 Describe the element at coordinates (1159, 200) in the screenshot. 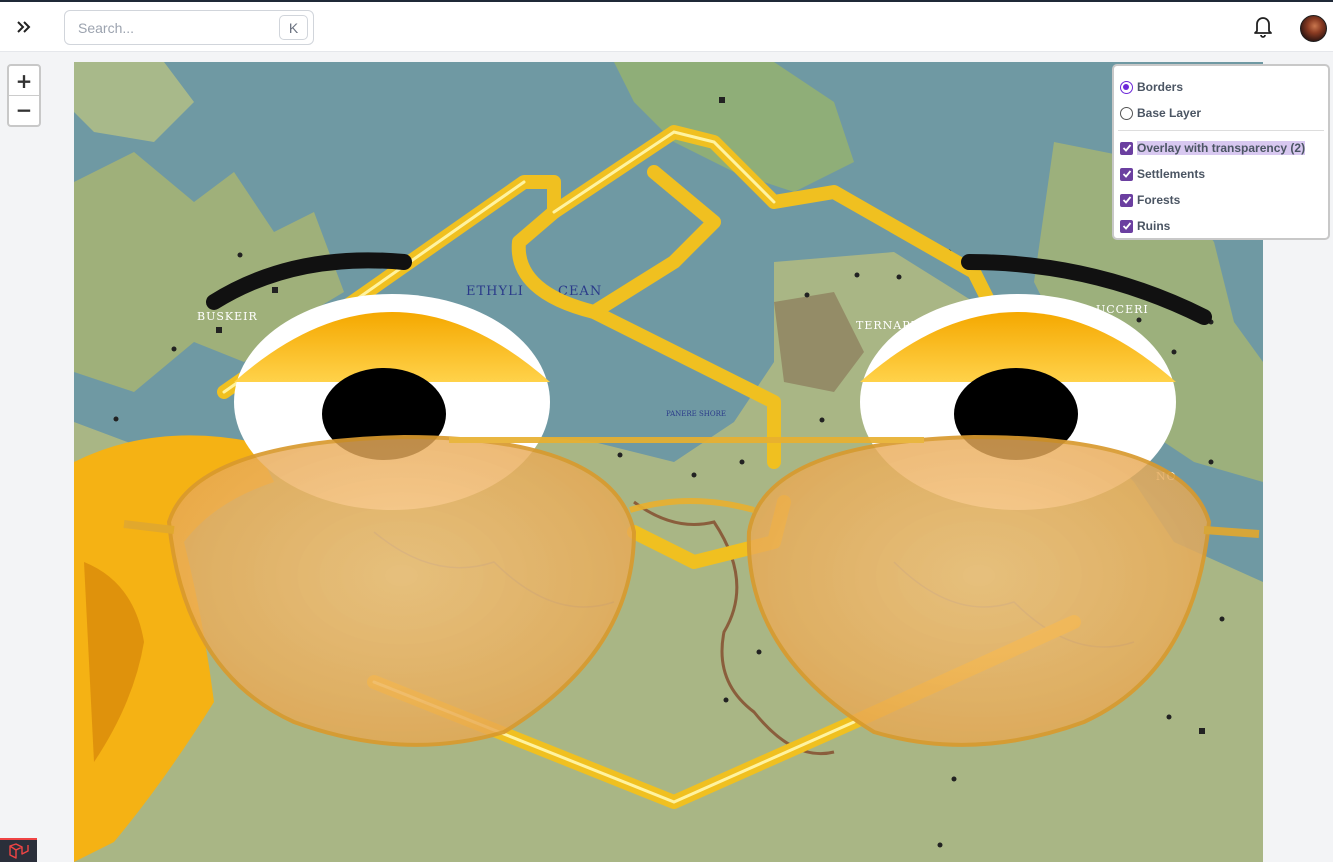

I see `layer-label: Forests` at that location.